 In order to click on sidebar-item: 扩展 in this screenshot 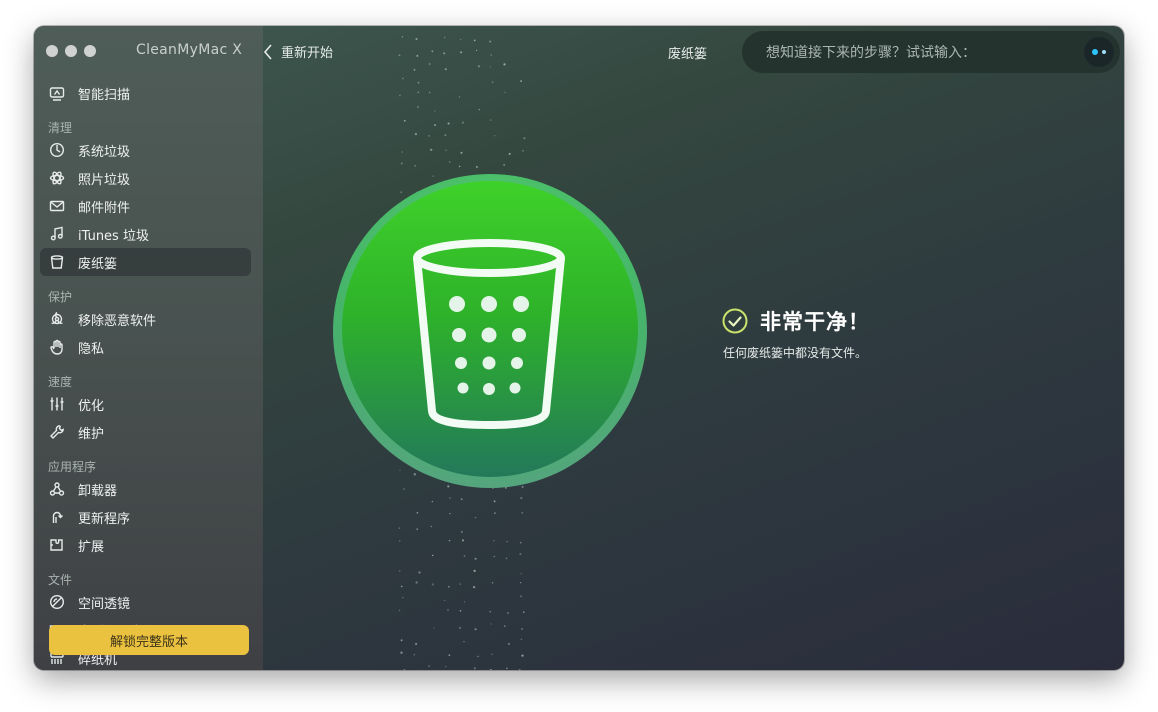, I will do `click(148, 545)`.